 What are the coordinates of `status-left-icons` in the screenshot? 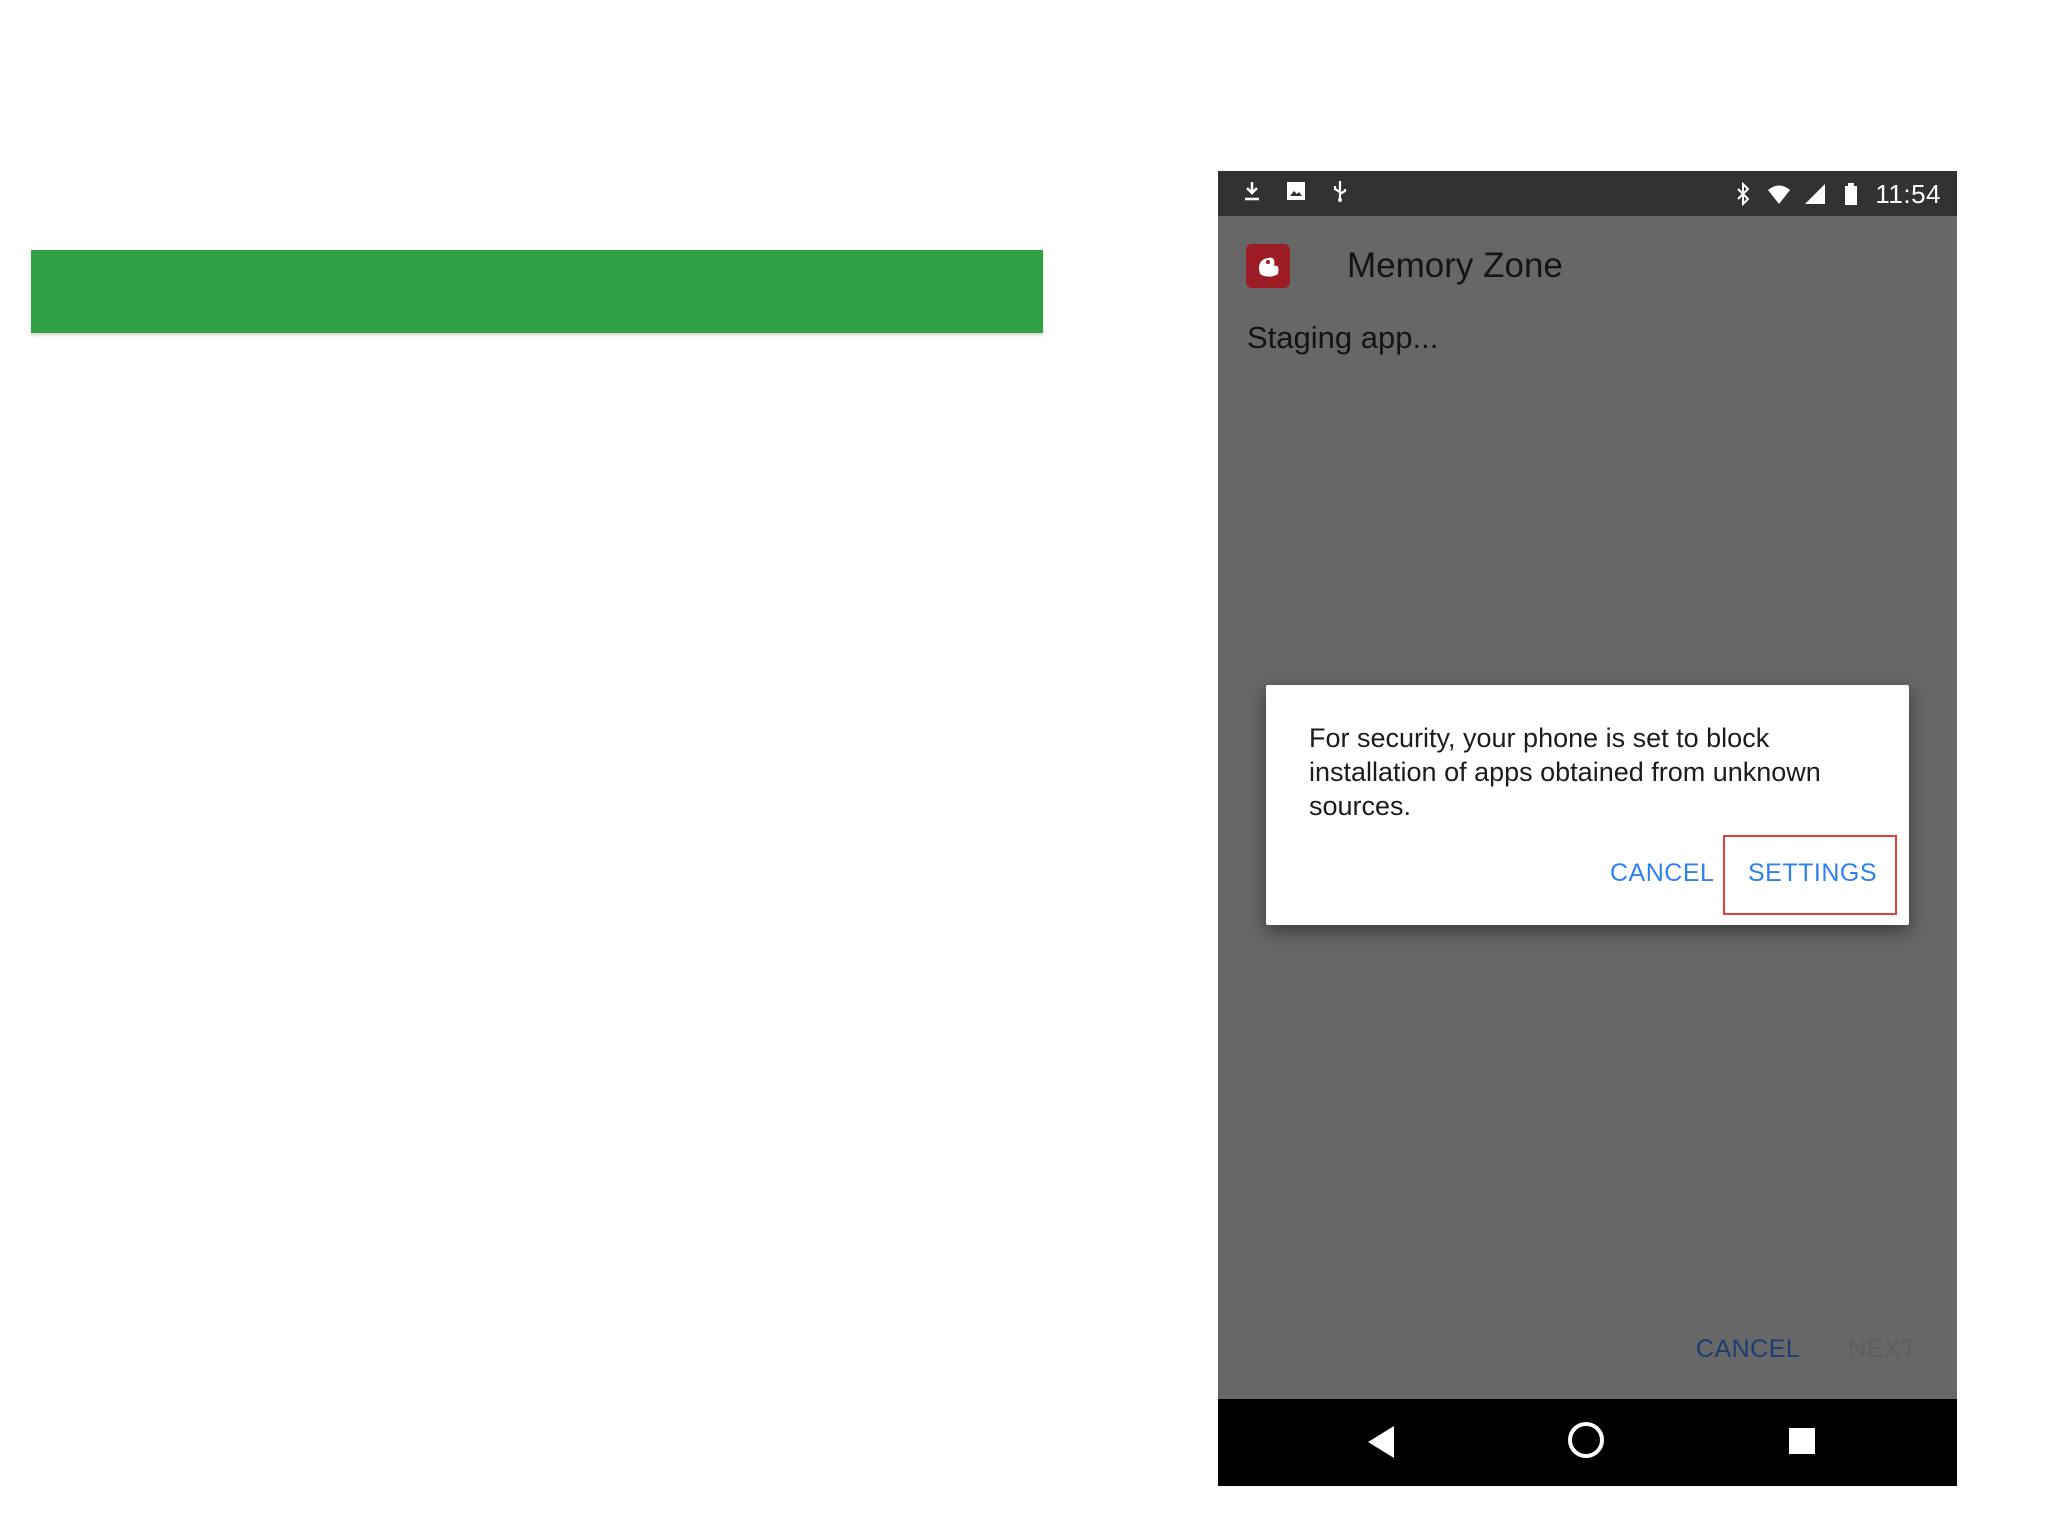 It's located at (1296, 191).